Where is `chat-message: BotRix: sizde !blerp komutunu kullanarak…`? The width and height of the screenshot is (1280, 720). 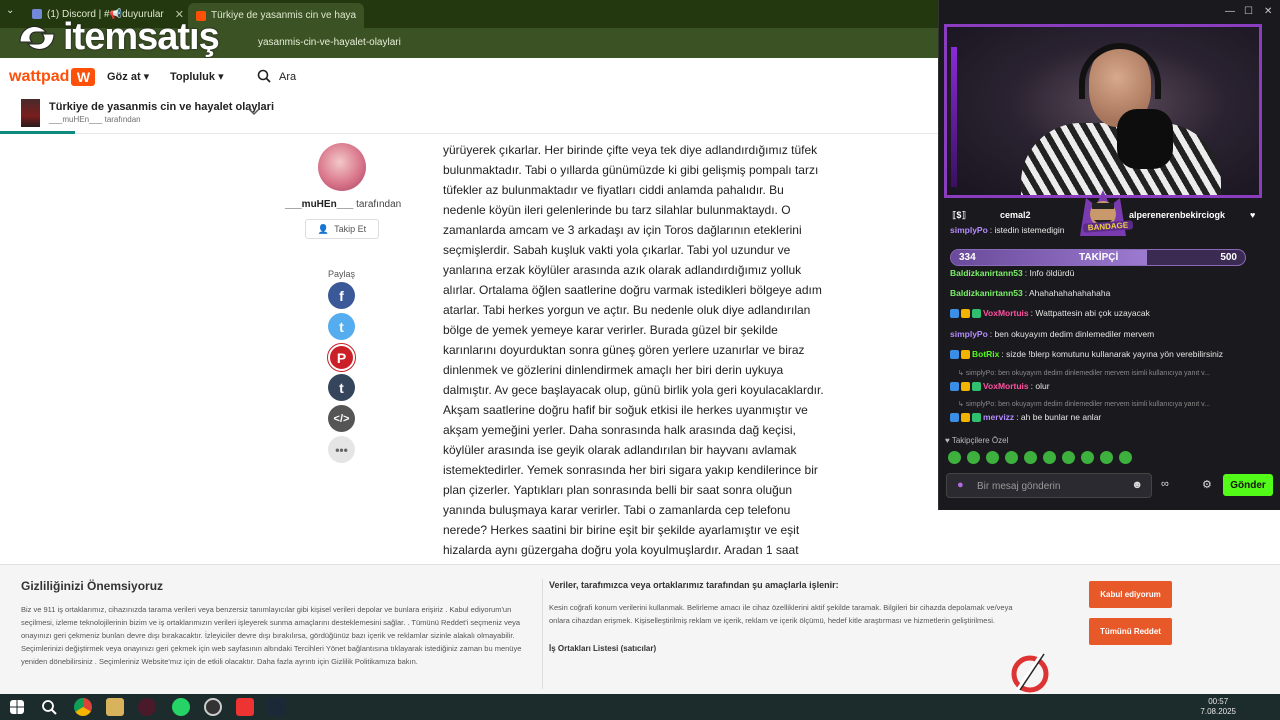
chat-message: BotRix: sizde !blerp komutunu kullanarak… is located at coordinates (1086, 354).